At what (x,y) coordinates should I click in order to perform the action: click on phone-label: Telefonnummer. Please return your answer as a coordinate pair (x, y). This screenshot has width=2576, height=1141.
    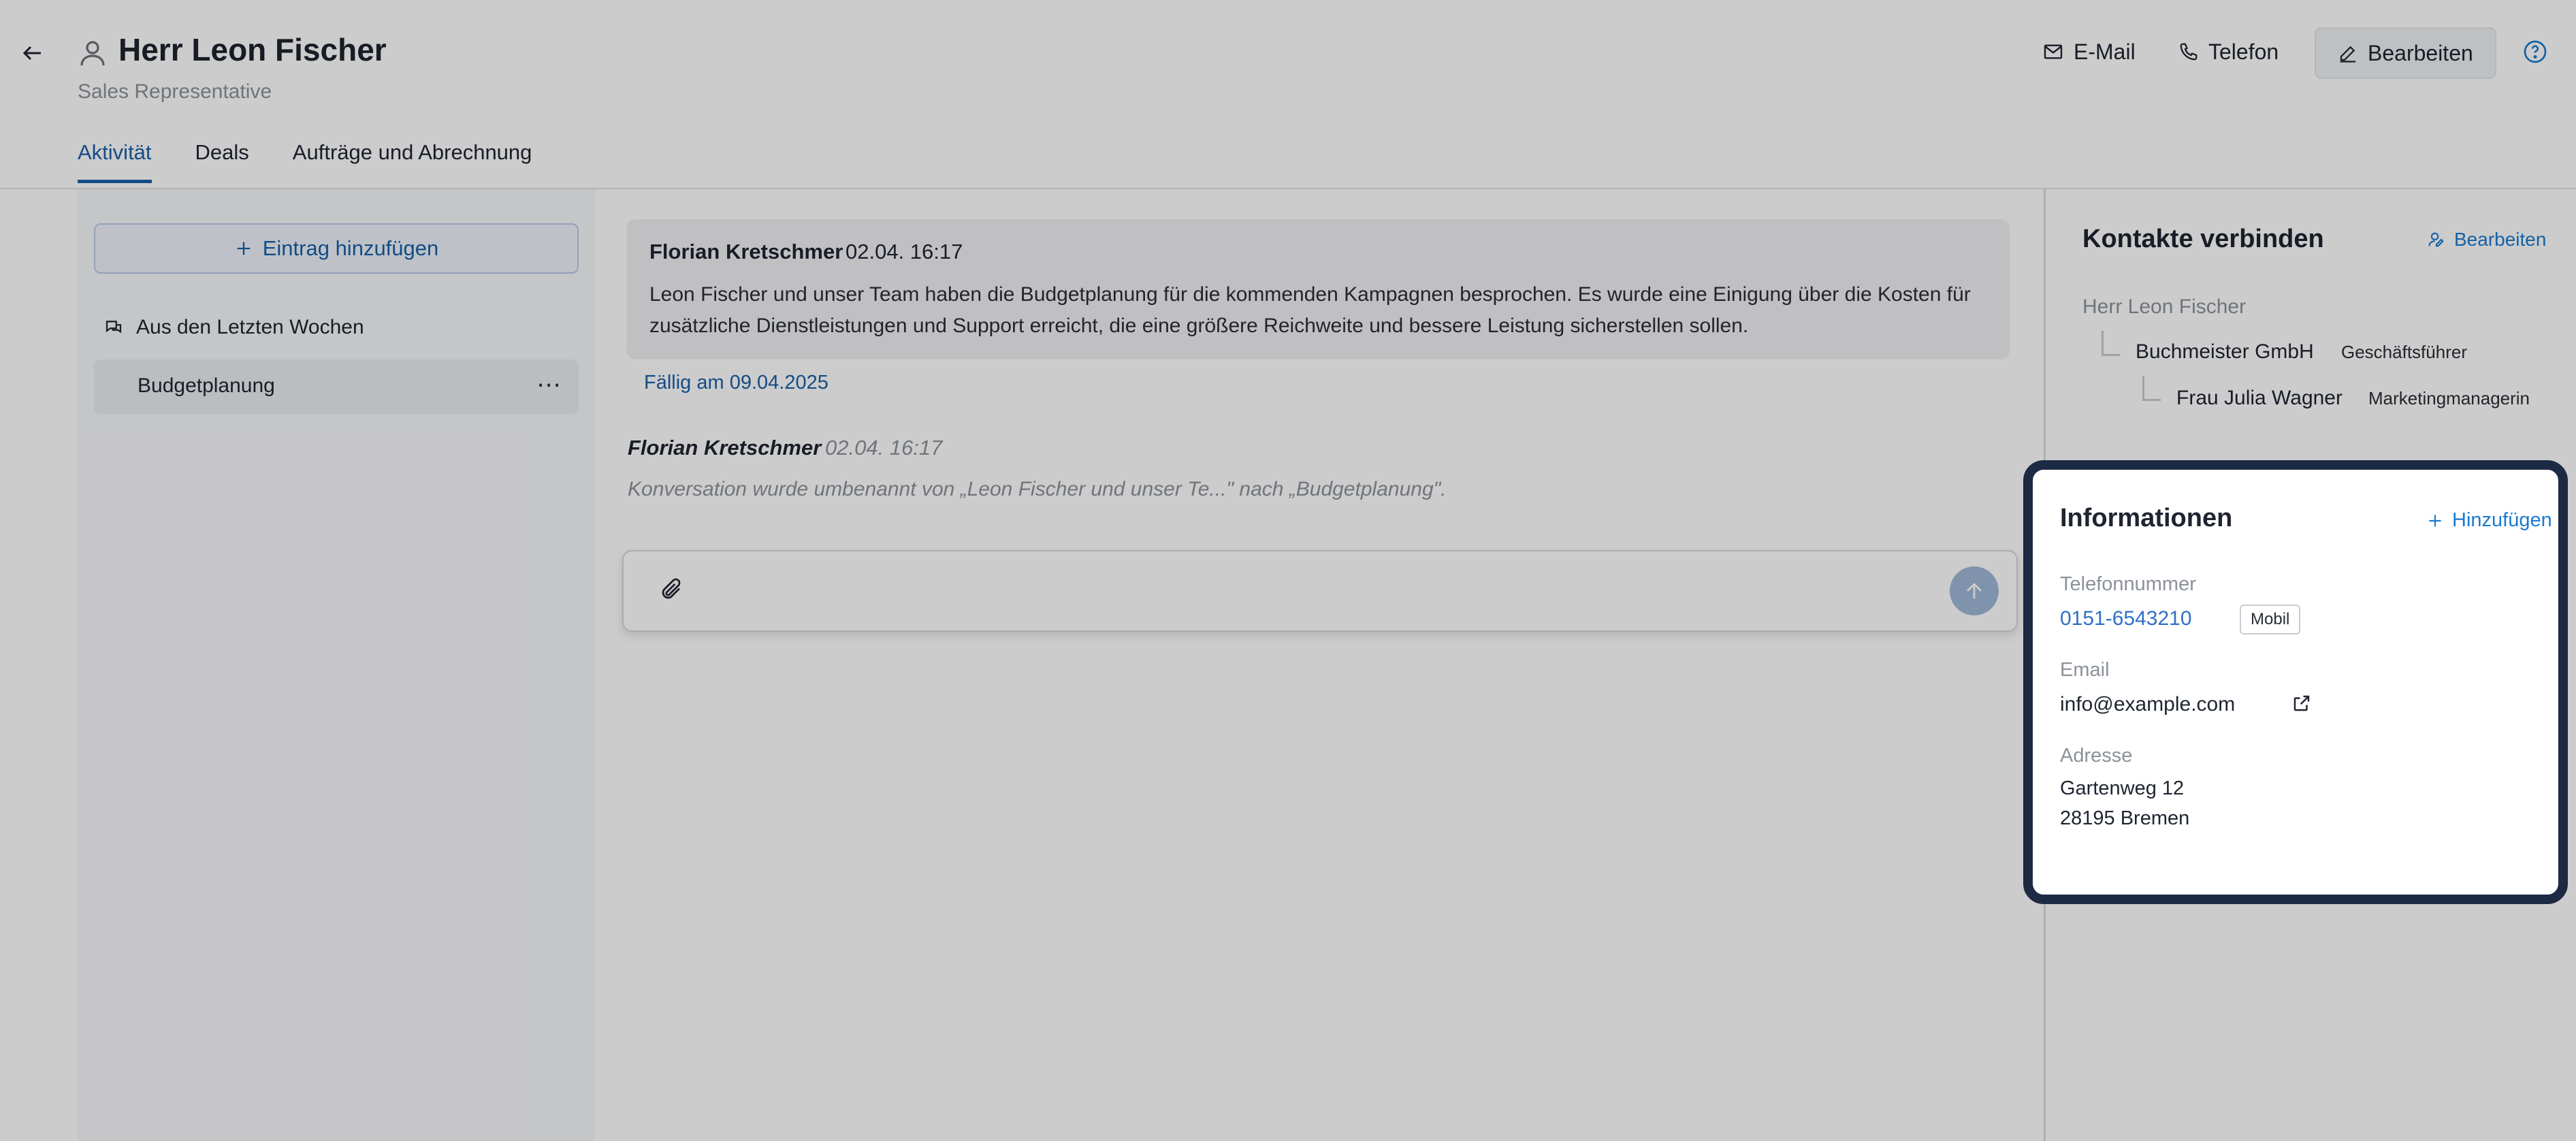
    Looking at the image, I should click on (2128, 584).